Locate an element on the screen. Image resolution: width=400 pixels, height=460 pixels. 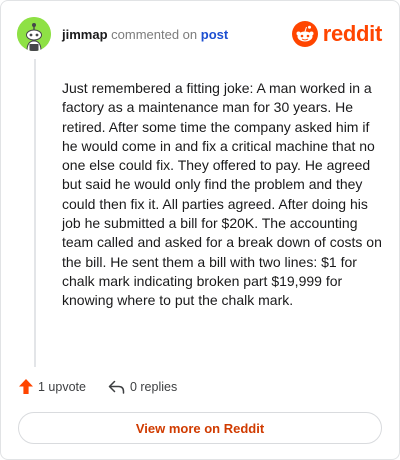
replies-count: 0 replies is located at coordinates (153, 386).